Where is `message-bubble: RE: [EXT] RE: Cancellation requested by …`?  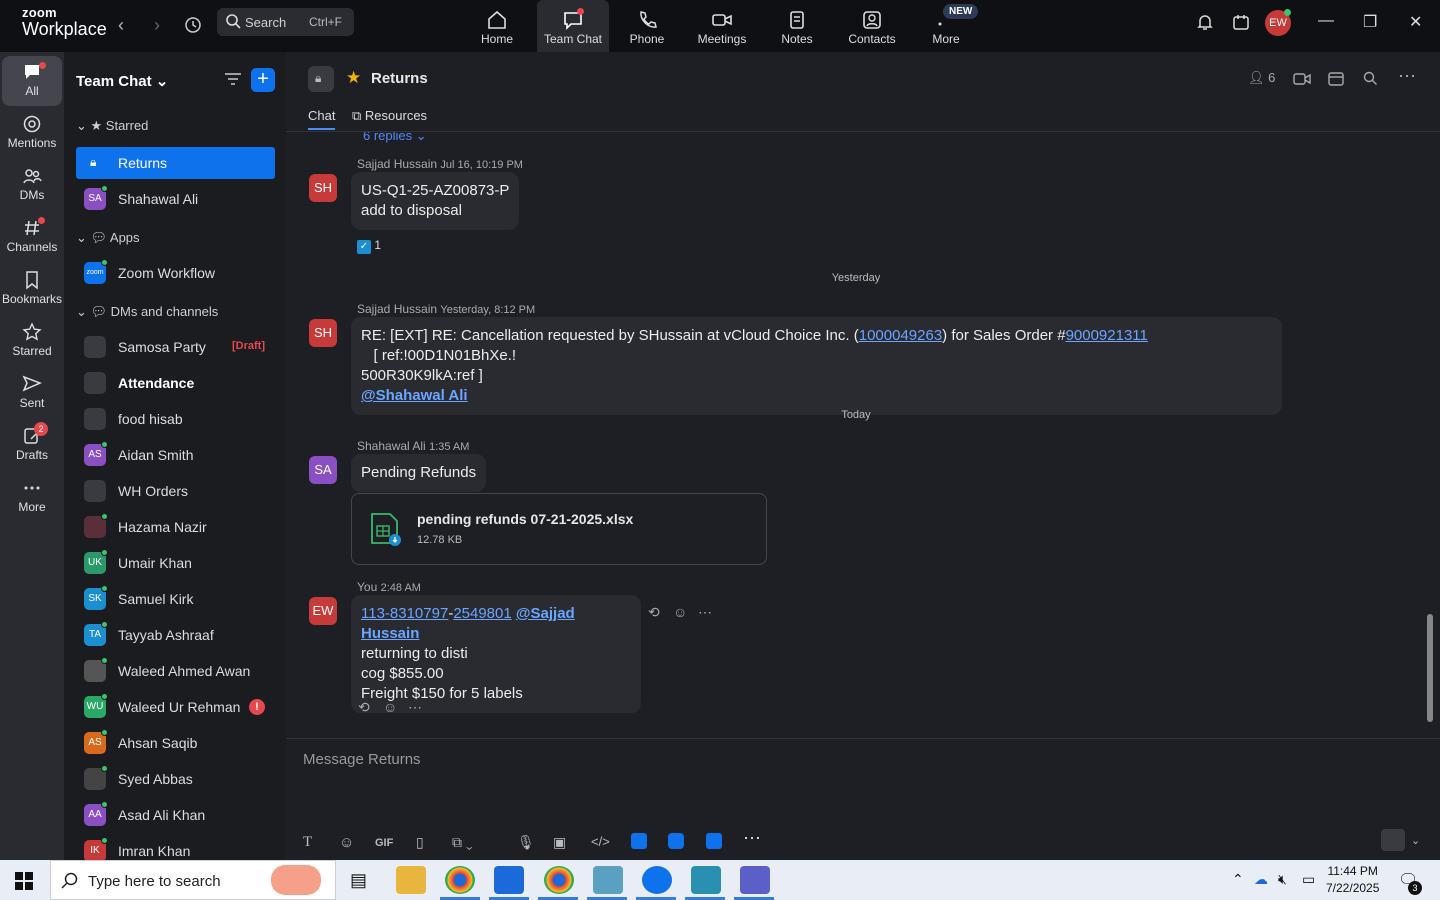 message-bubble: RE: [EXT] RE: Cancellation requested by … is located at coordinates (816, 366).